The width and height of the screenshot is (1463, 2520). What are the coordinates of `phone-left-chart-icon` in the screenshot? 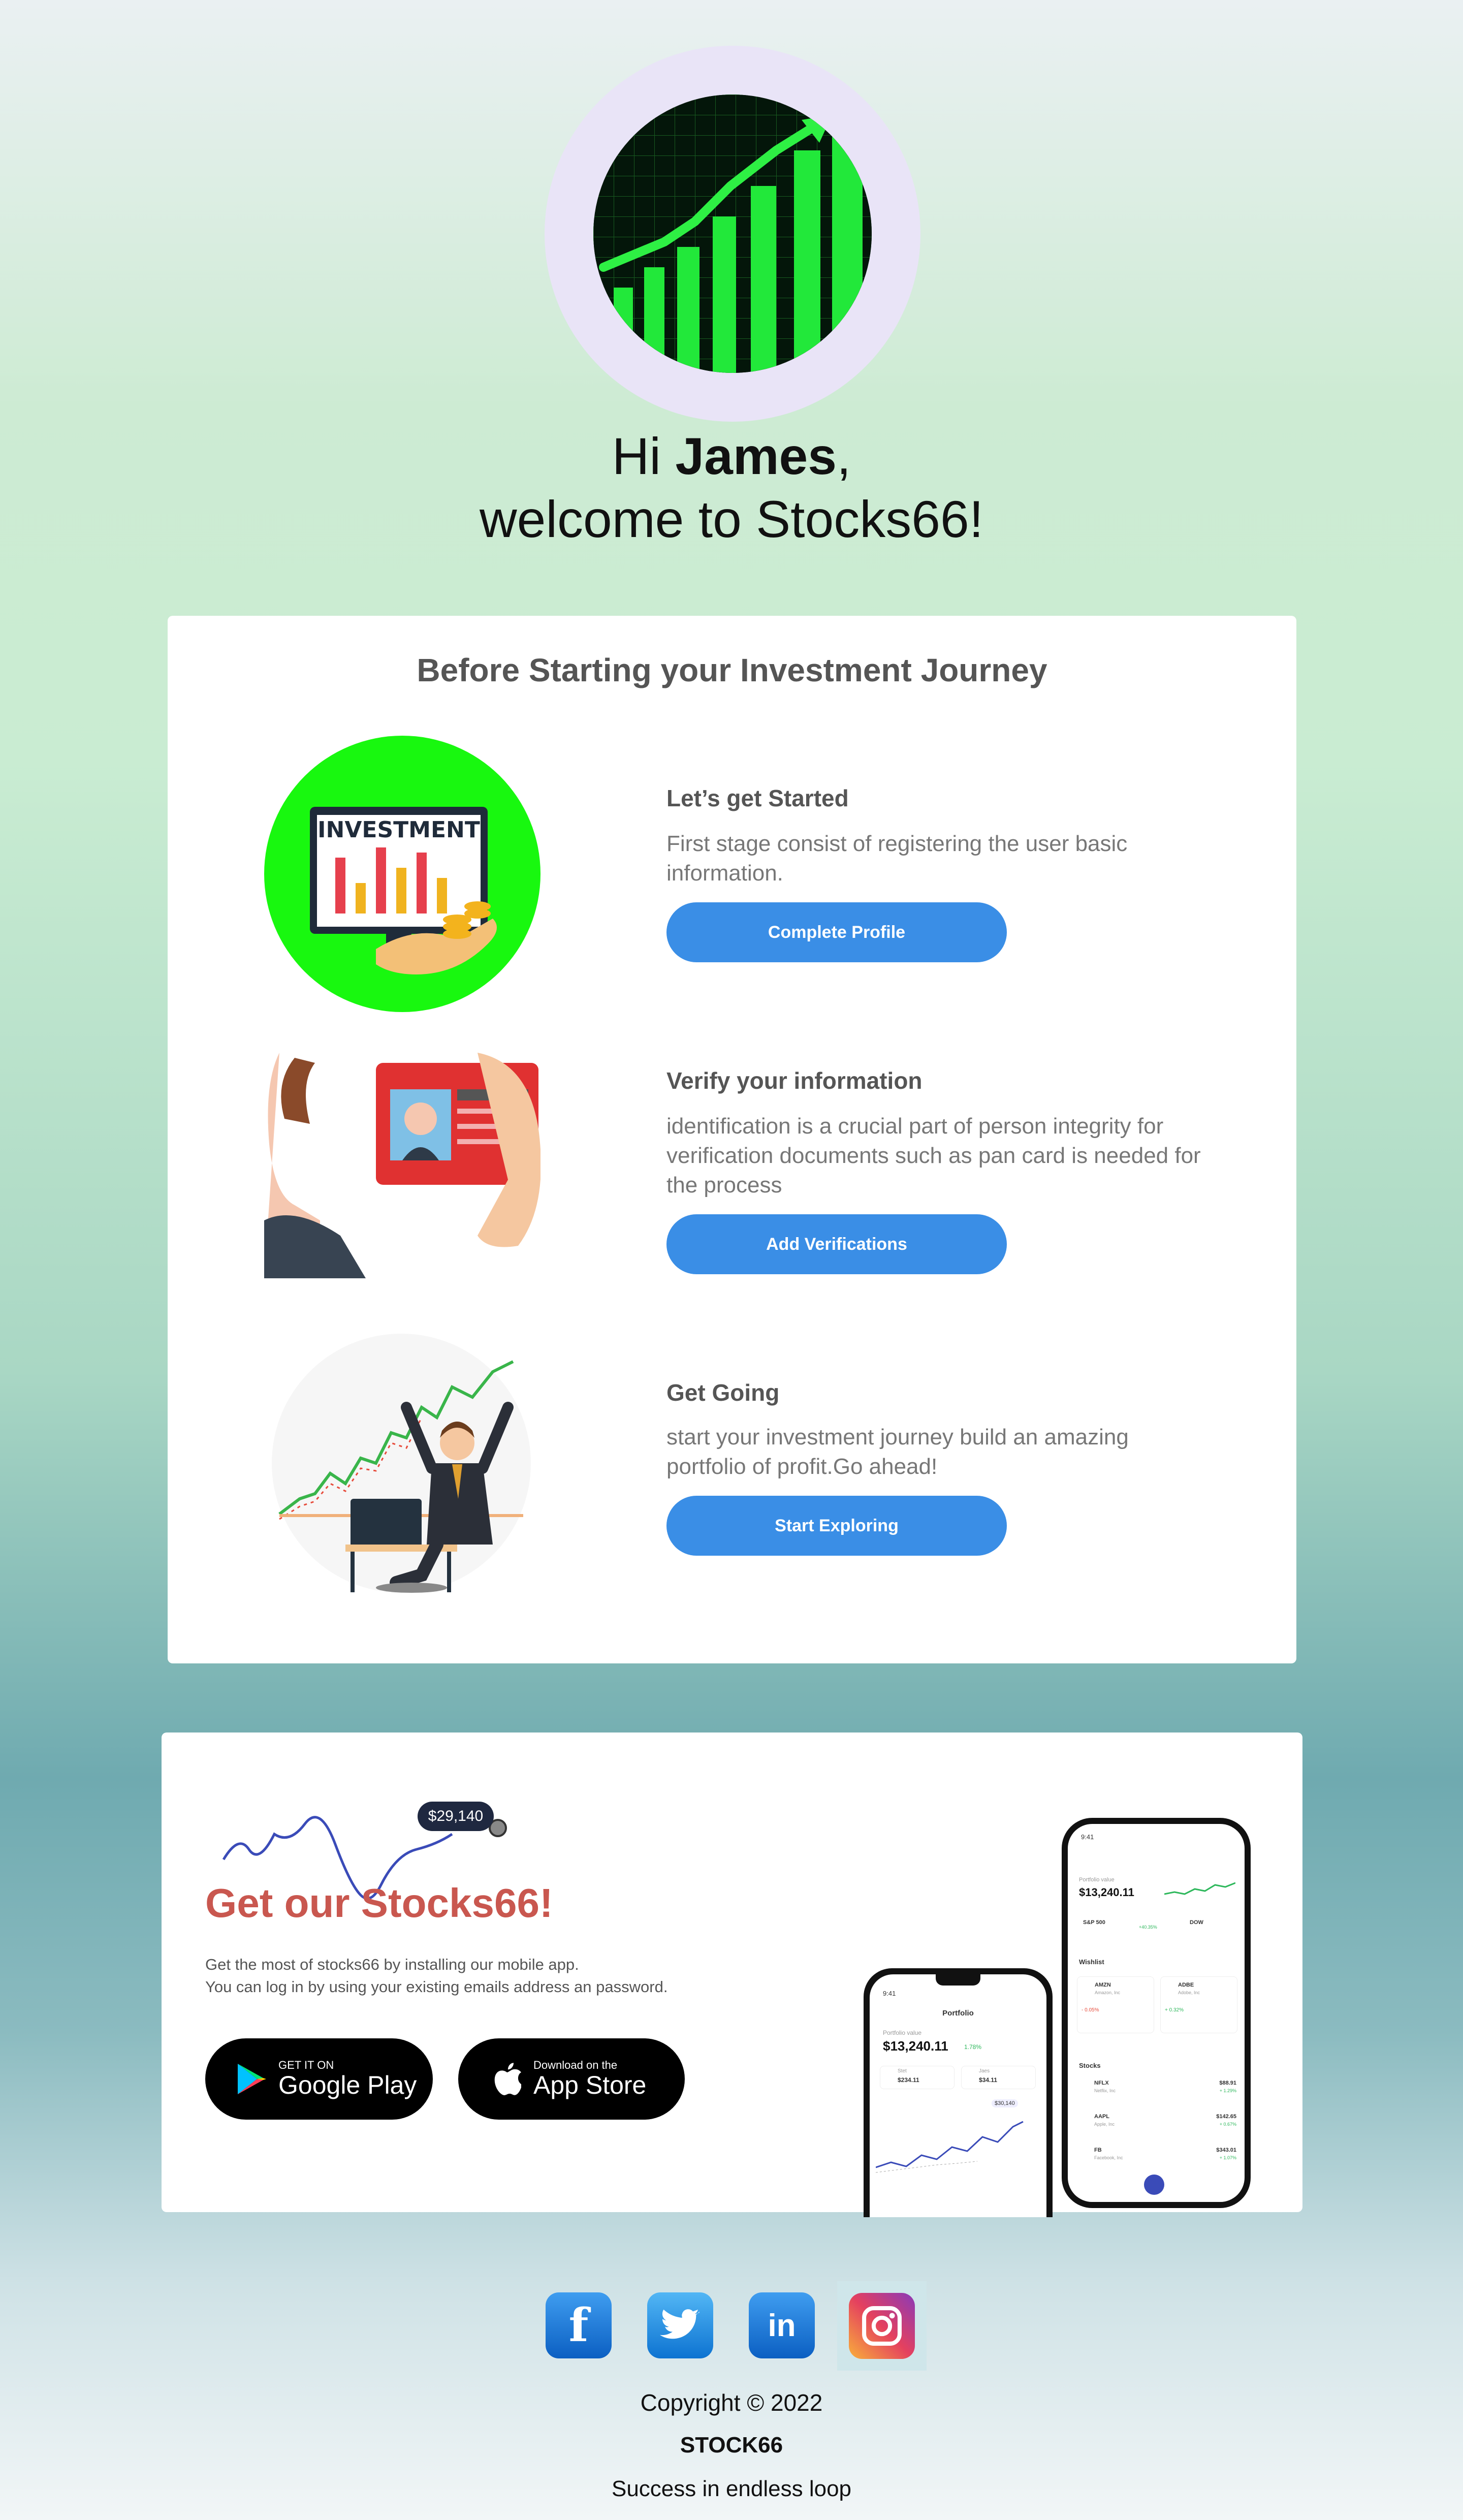 It's located at (950, 2147).